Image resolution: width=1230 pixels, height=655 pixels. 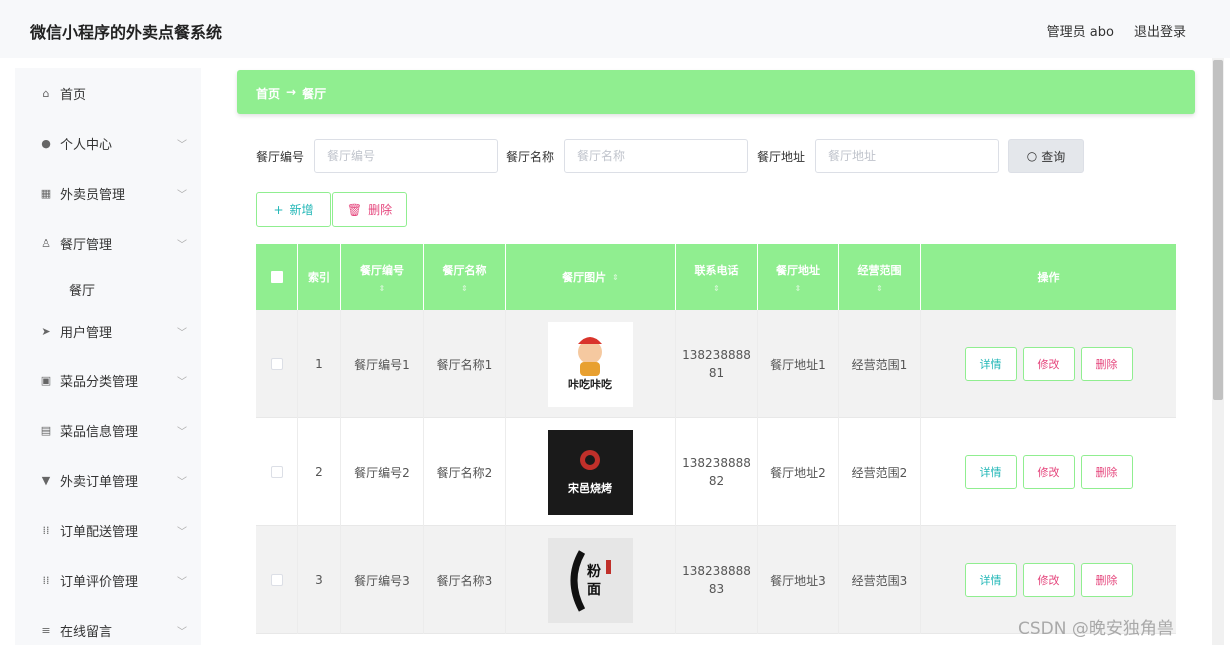 I want to click on sidebar-item-home: ⌂ 首页, so click(x=108, y=93).